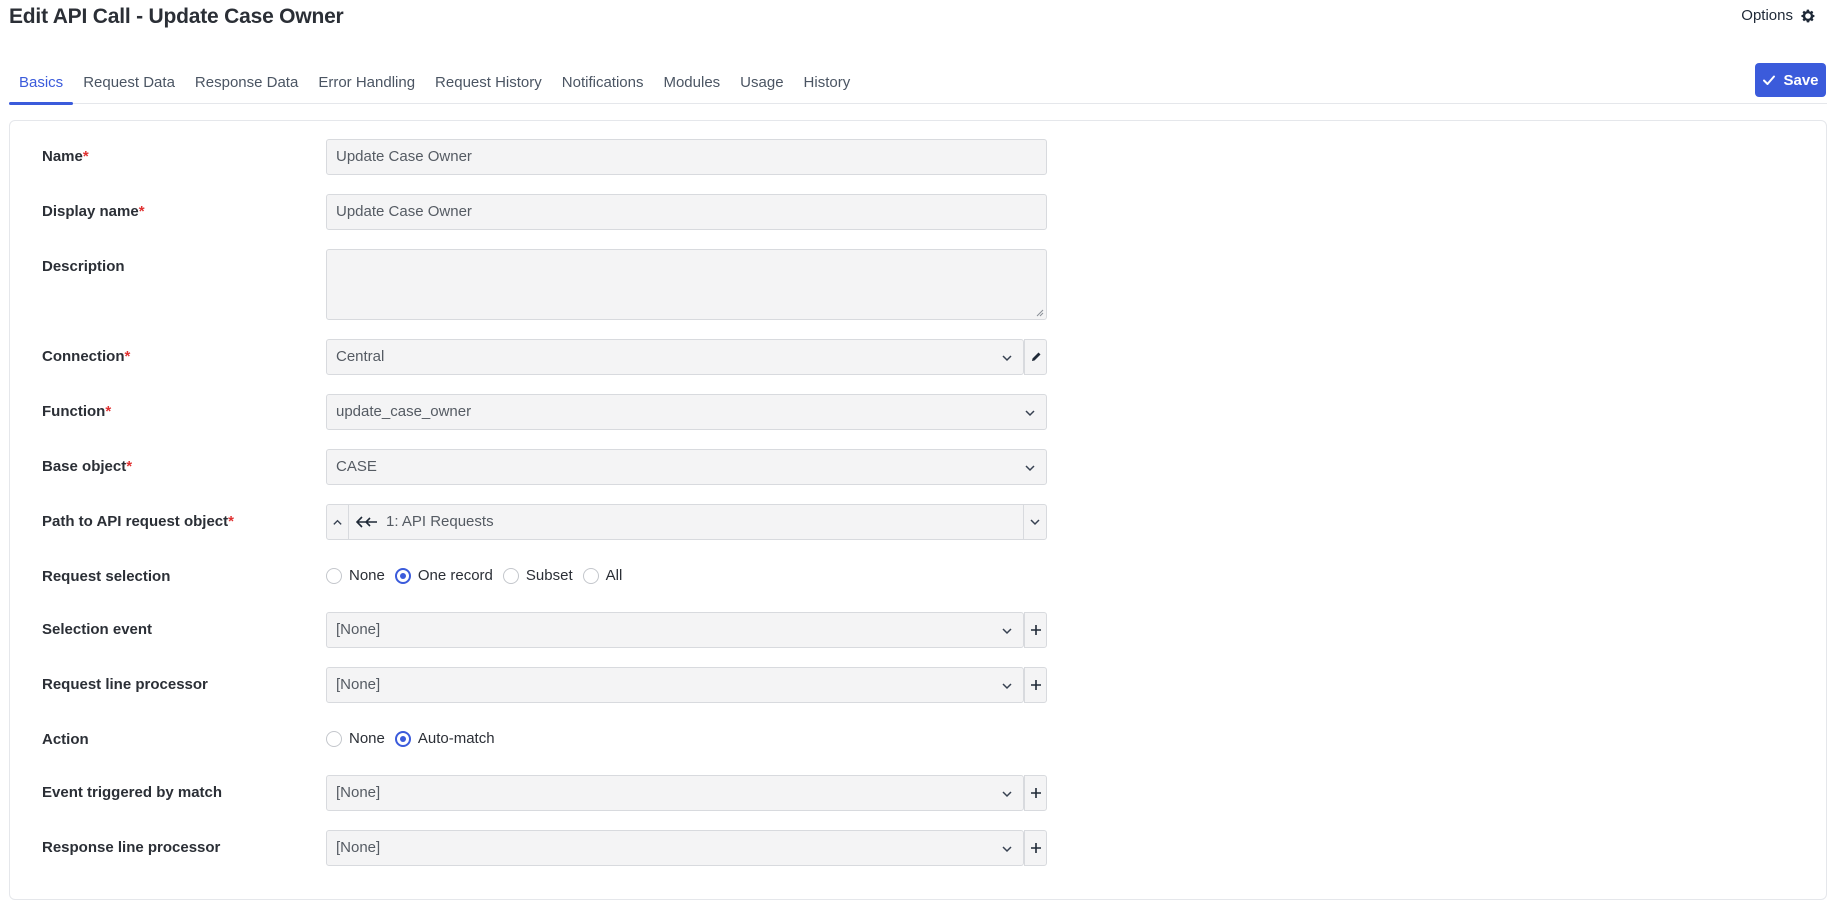 Image resolution: width=1836 pixels, height=900 pixels. Describe the element at coordinates (686, 284) in the screenshot. I see `description-textarea` at that location.